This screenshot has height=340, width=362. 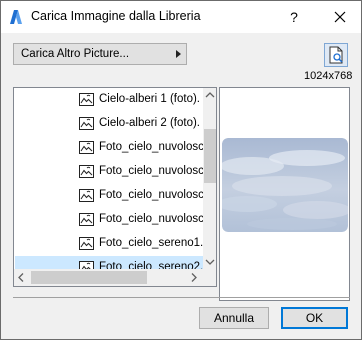 I want to click on list-item: Cielo-alberi 2 (foto)., so click(x=109, y=124).